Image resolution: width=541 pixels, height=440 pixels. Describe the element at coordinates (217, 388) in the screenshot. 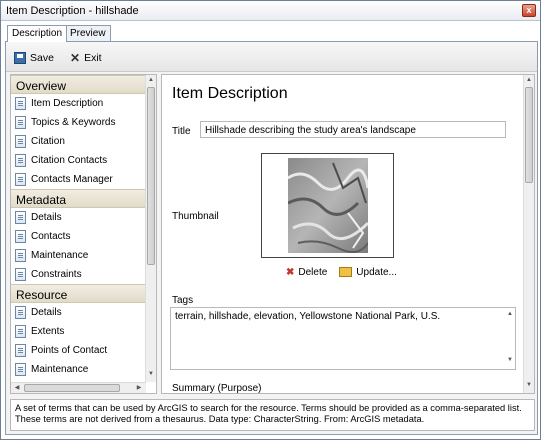

I see `summary-label: Summary (Purpose)` at that location.